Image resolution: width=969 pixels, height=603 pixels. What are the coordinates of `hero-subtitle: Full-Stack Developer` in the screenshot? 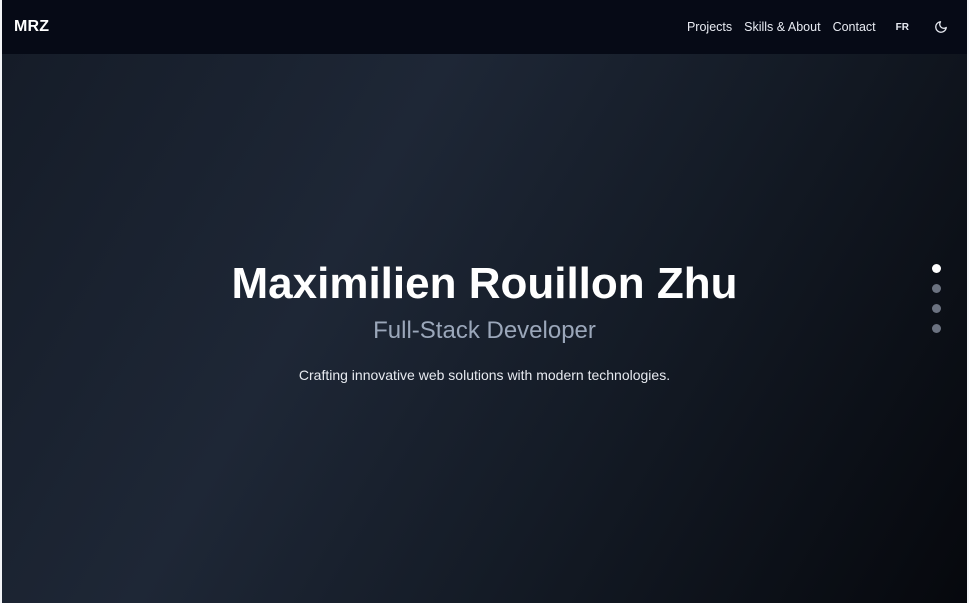 It's located at (484, 330).